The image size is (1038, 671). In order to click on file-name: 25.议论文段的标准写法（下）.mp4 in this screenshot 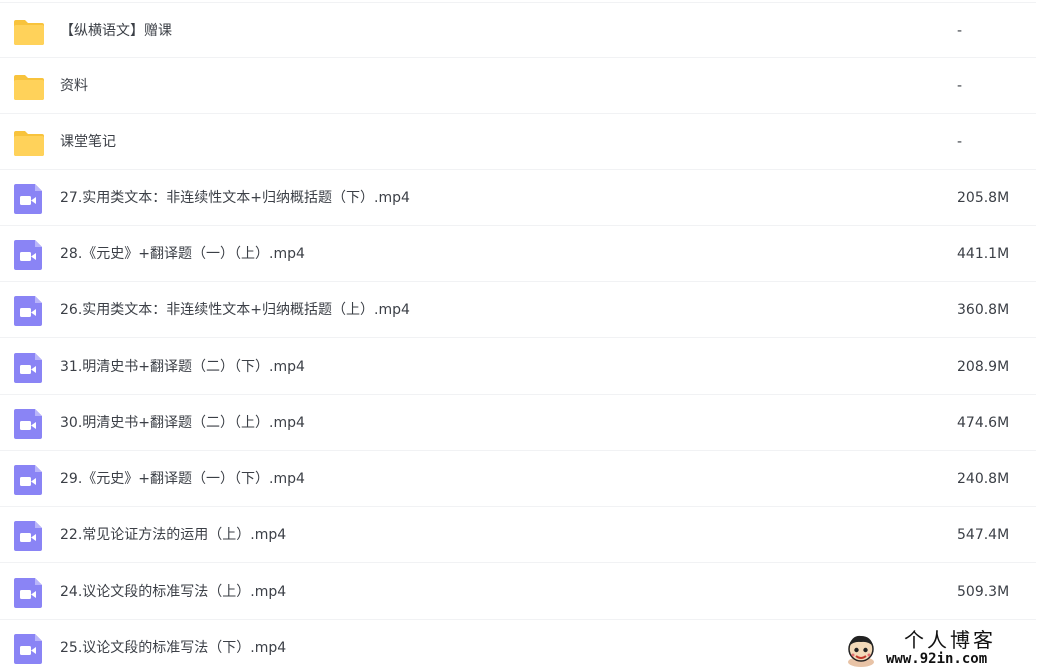, I will do `click(173, 645)`.